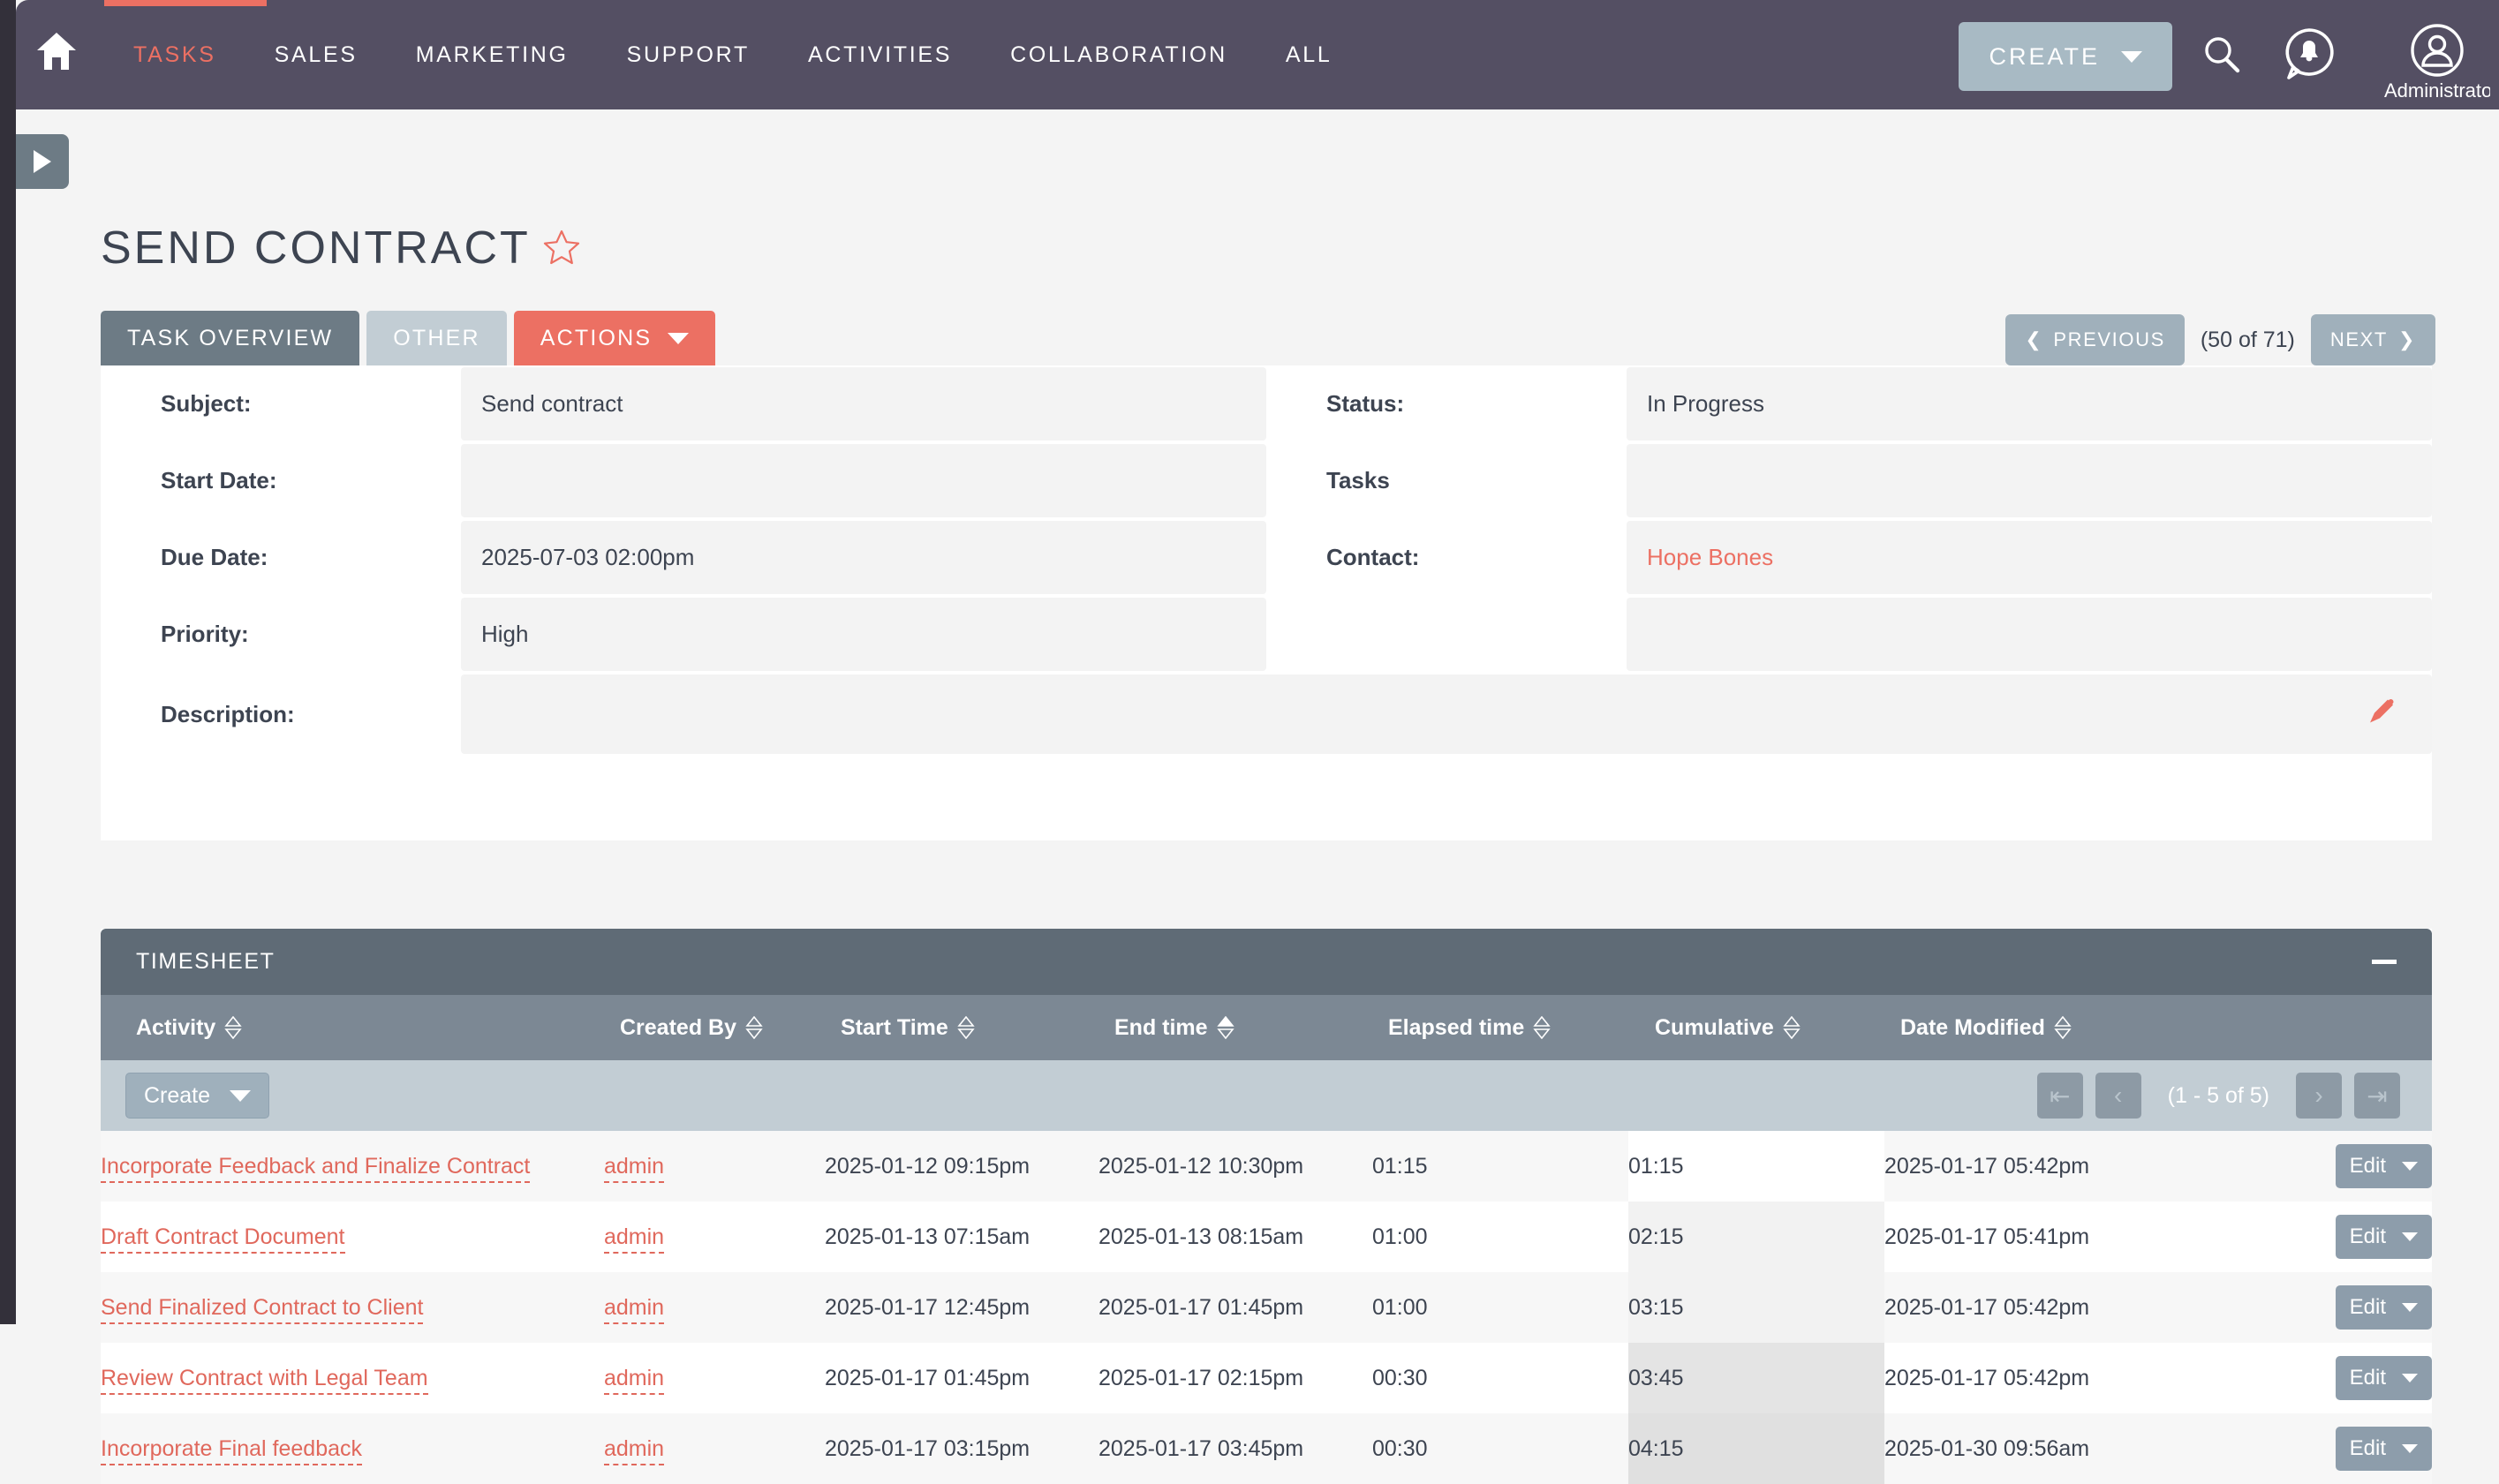 The height and width of the screenshot is (1484, 2499). What do you see at coordinates (2308, 1237) in the screenshot?
I see `cell-actions: Edit` at bounding box center [2308, 1237].